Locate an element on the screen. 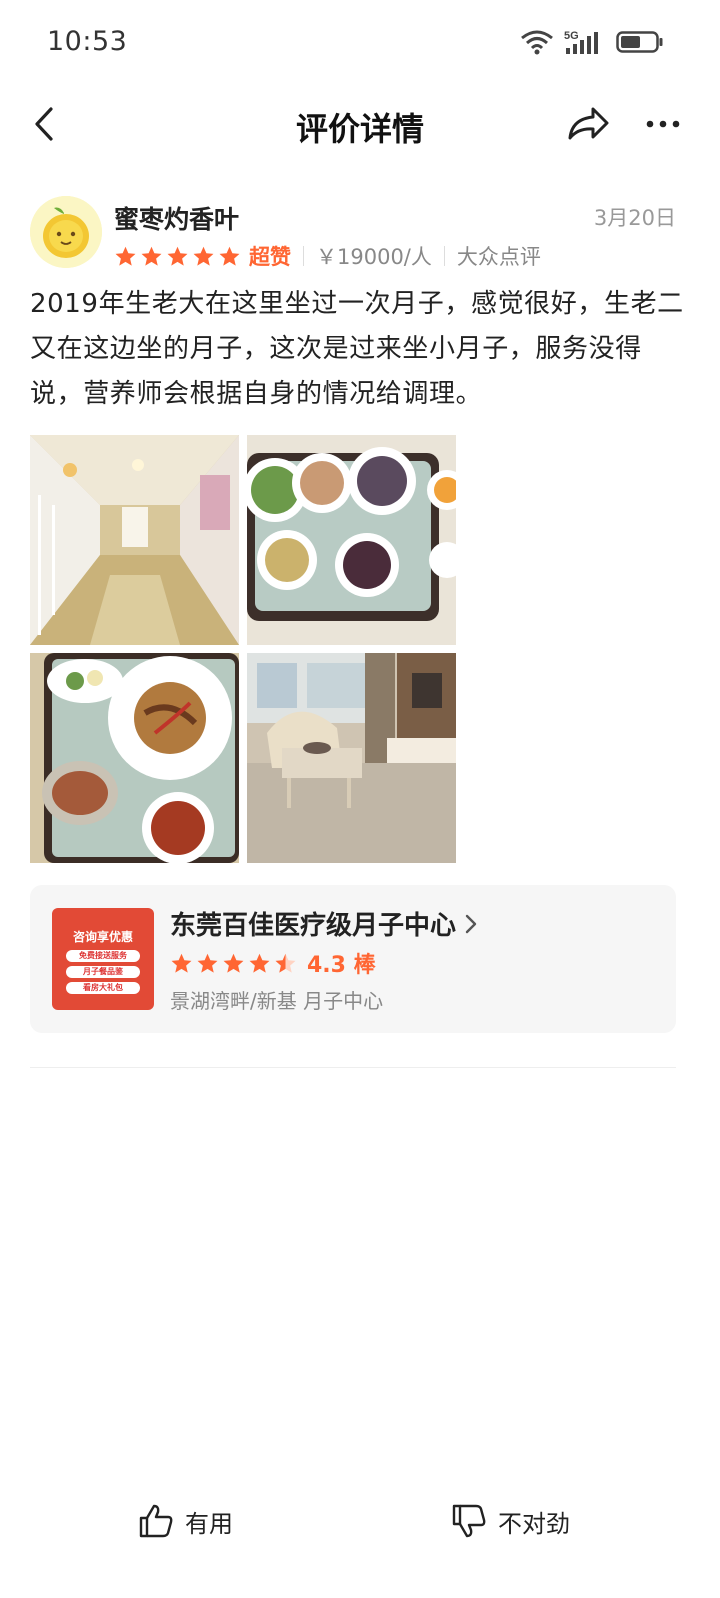 The width and height of the screenshot is (720, 1598). shop-rating: 4.3 棒 is located at coordinates (273, 963).